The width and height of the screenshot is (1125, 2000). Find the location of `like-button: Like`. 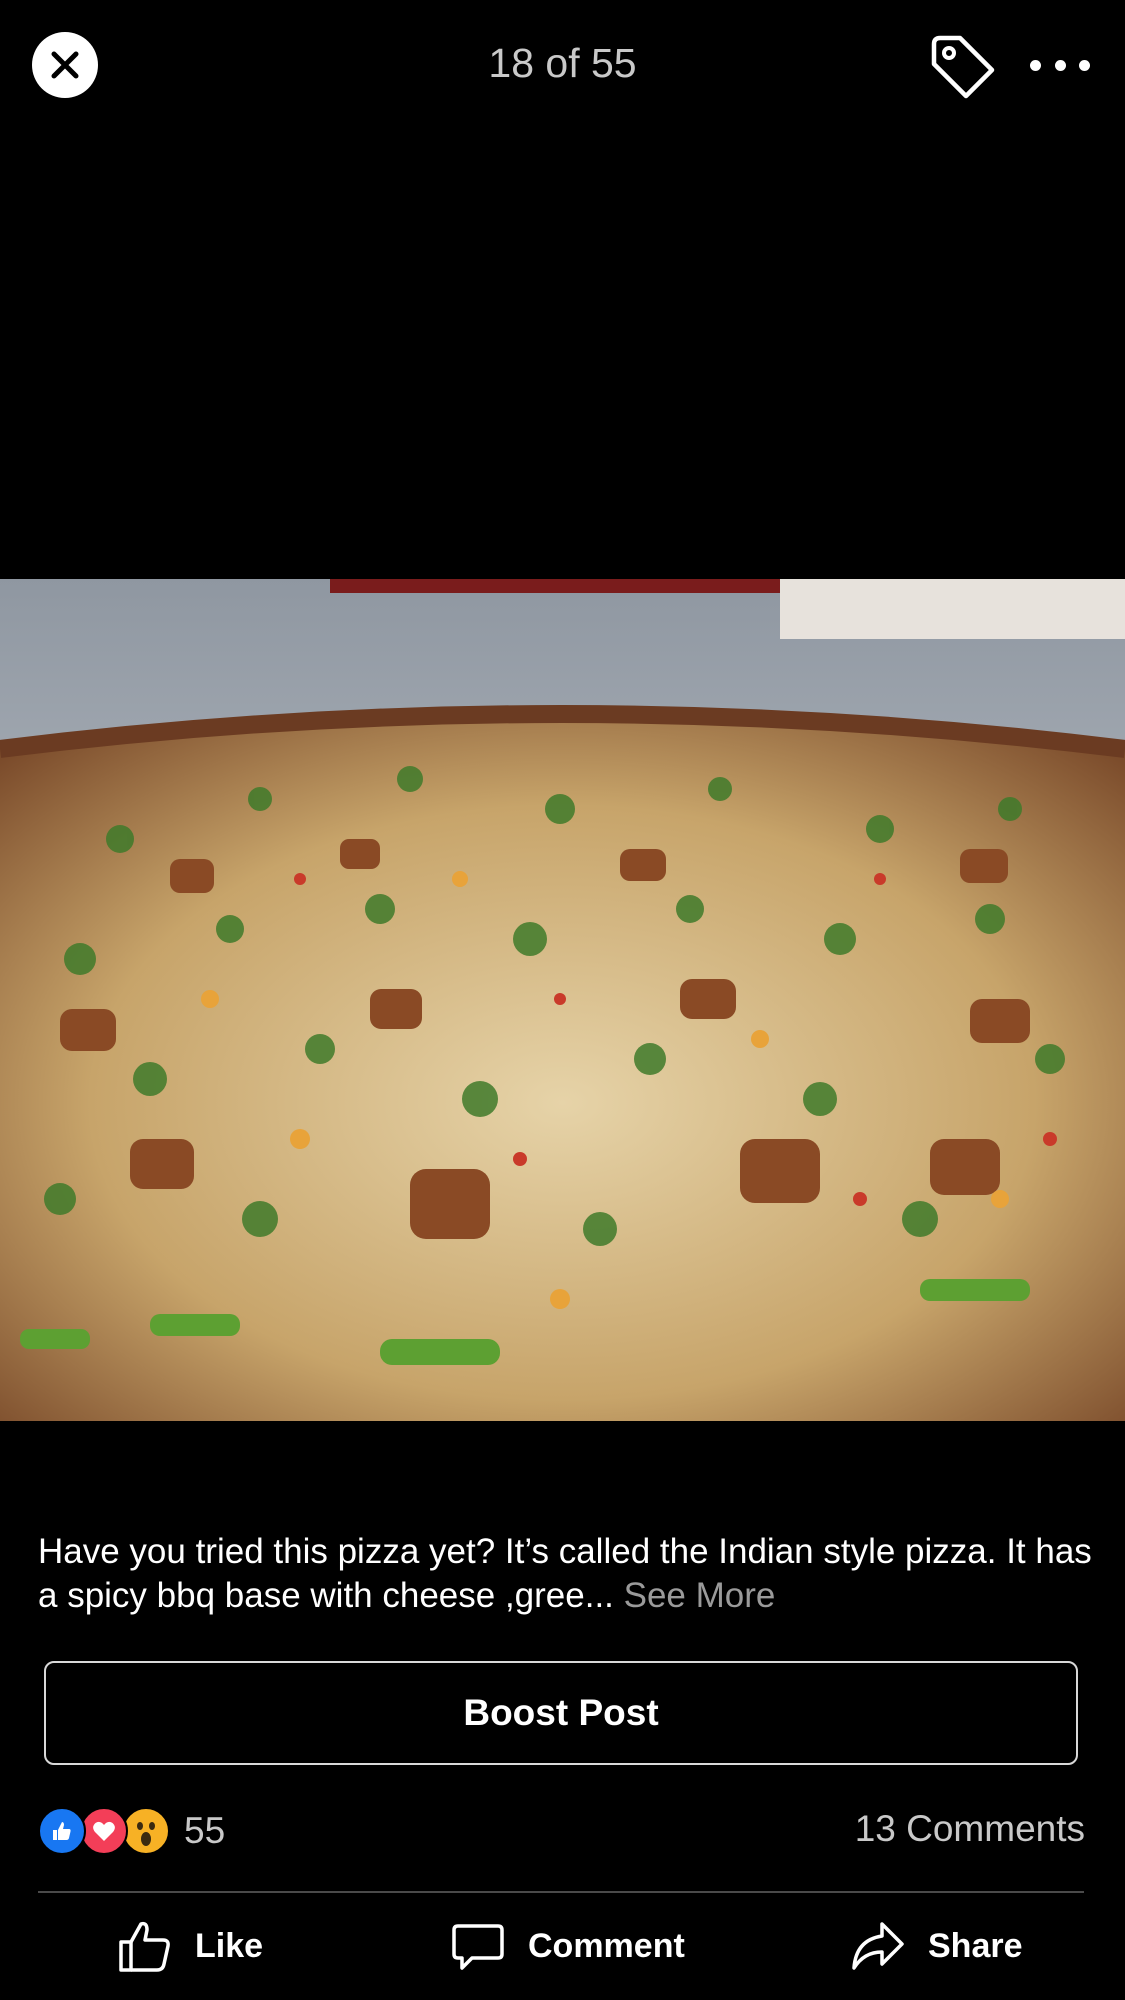

like-button: Like is located at coordinates (190, 1946).